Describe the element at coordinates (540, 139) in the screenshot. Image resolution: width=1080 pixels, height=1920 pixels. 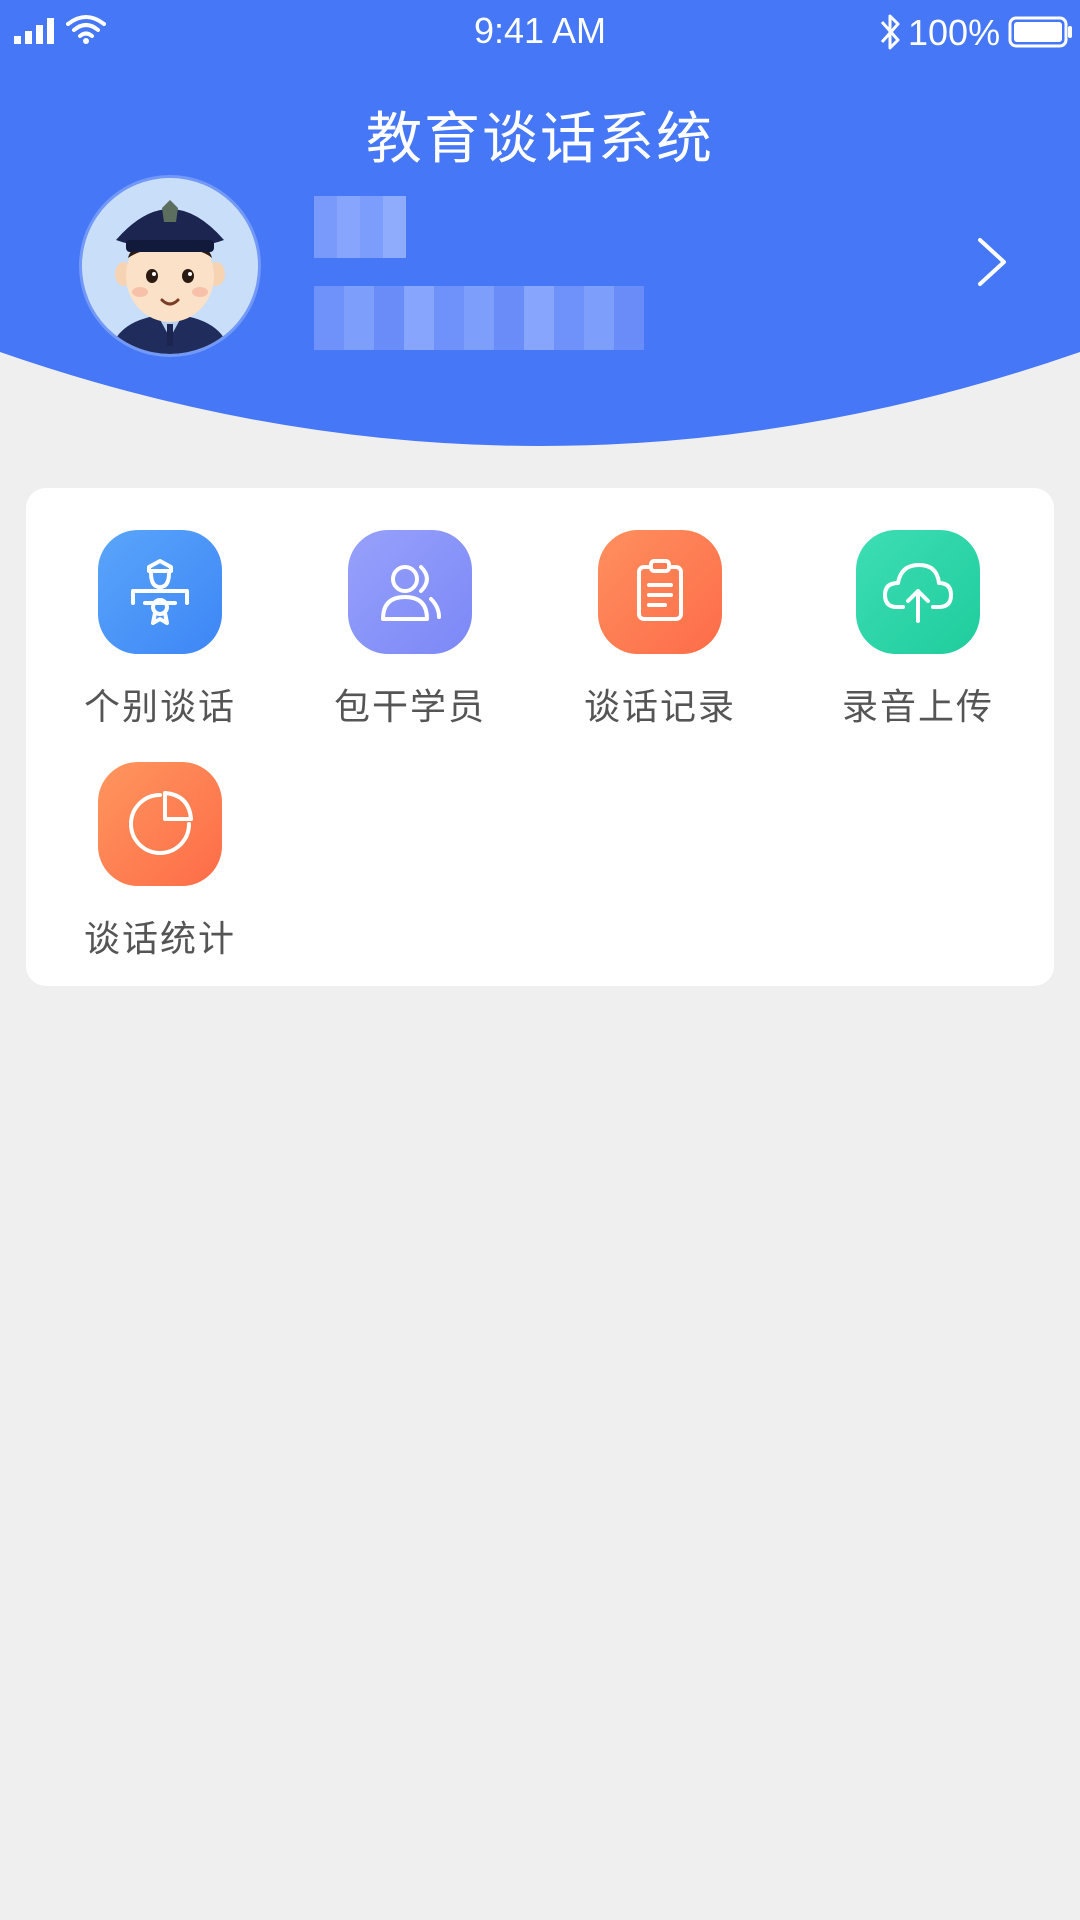
I see `page-title: 教育谈话系统` at that location.